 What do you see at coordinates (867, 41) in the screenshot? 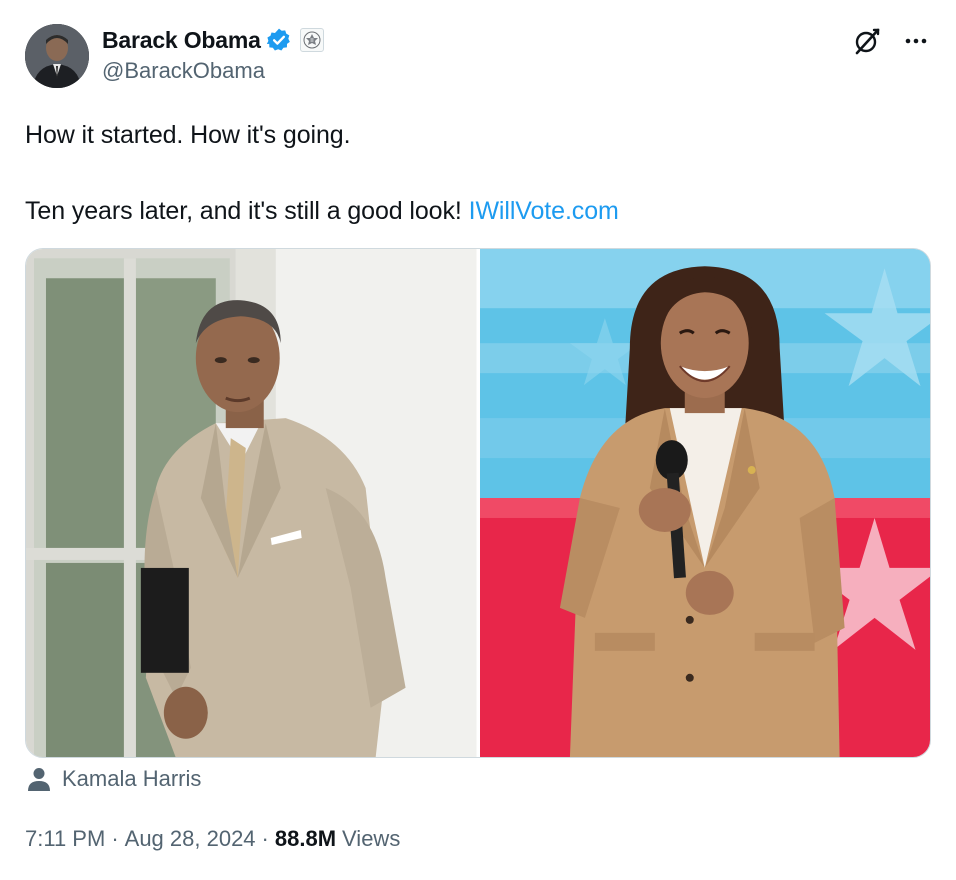
I see `grok-icon` at bounding box center [867, 41].